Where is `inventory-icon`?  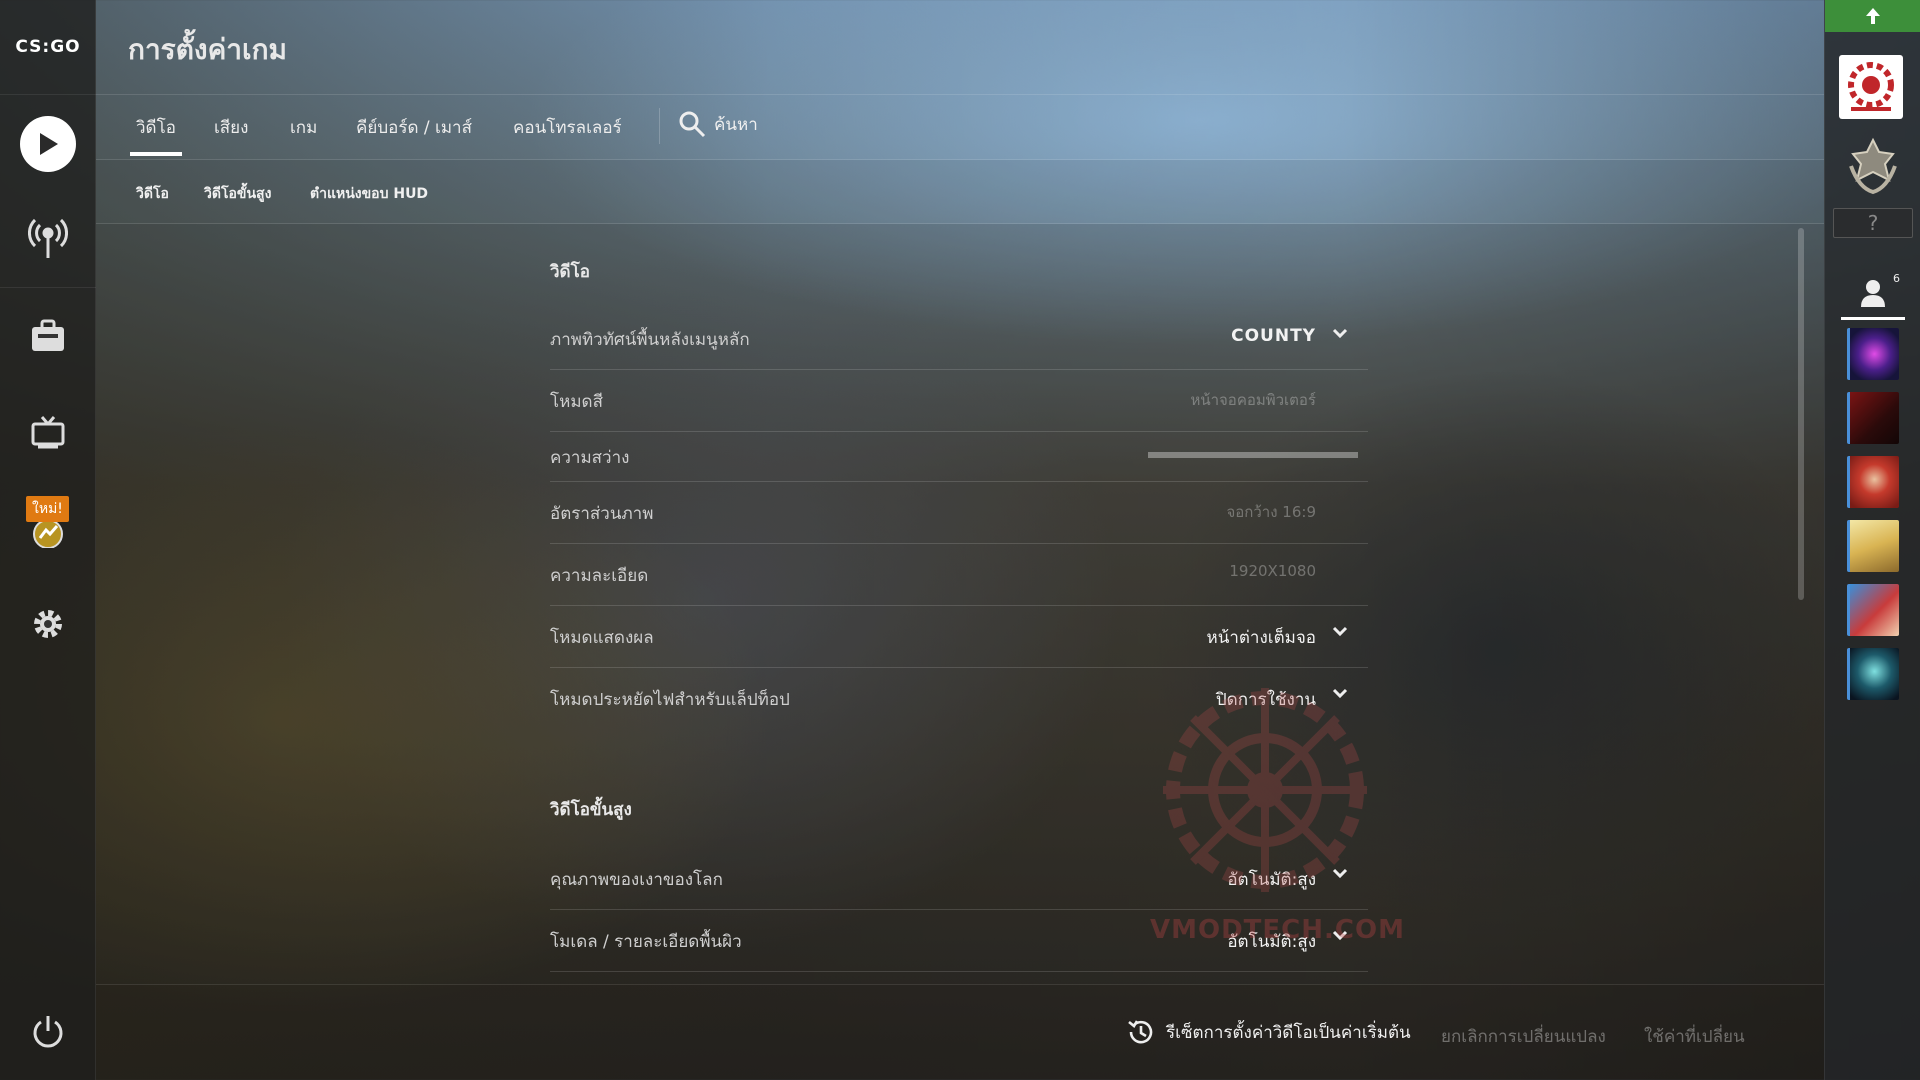 inventory-icon is located at coordinates (48, 336).